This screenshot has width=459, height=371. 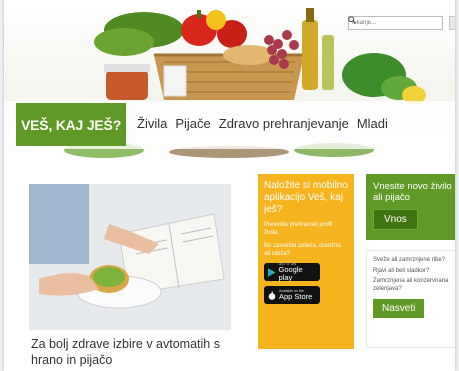 I want to click on search-input, so click(x=395, y=23).